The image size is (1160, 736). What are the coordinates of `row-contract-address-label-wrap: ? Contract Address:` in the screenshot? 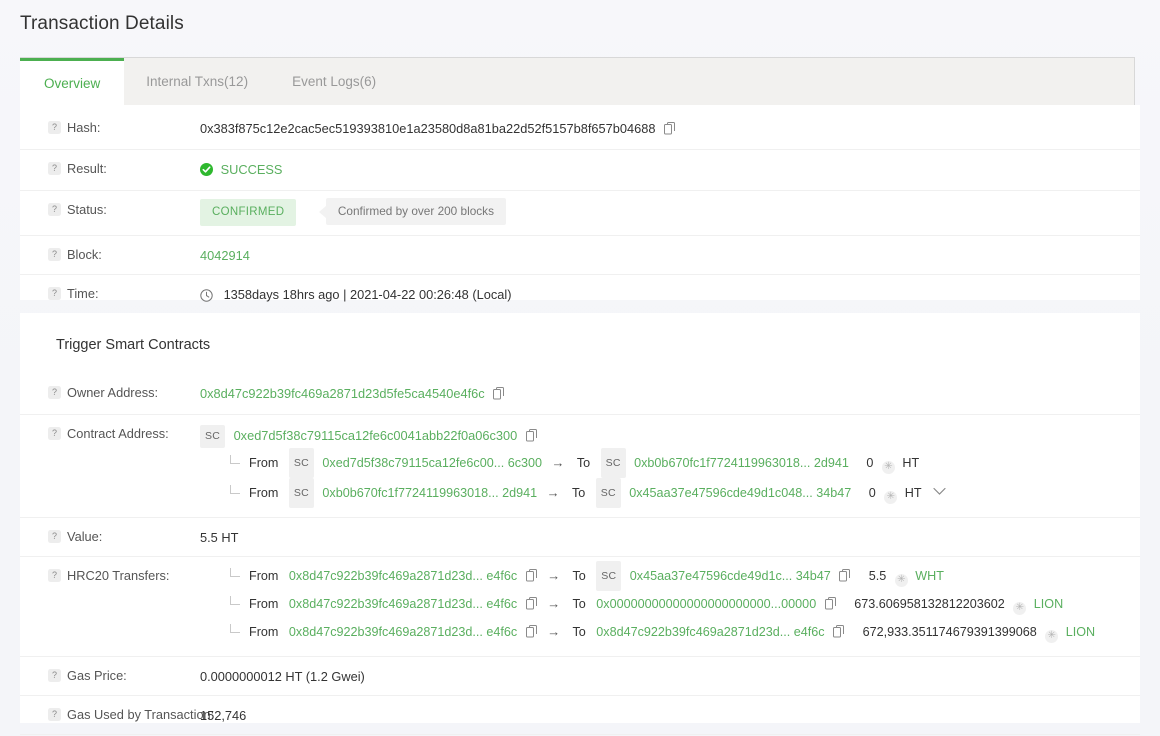 It's located at (124, 428).